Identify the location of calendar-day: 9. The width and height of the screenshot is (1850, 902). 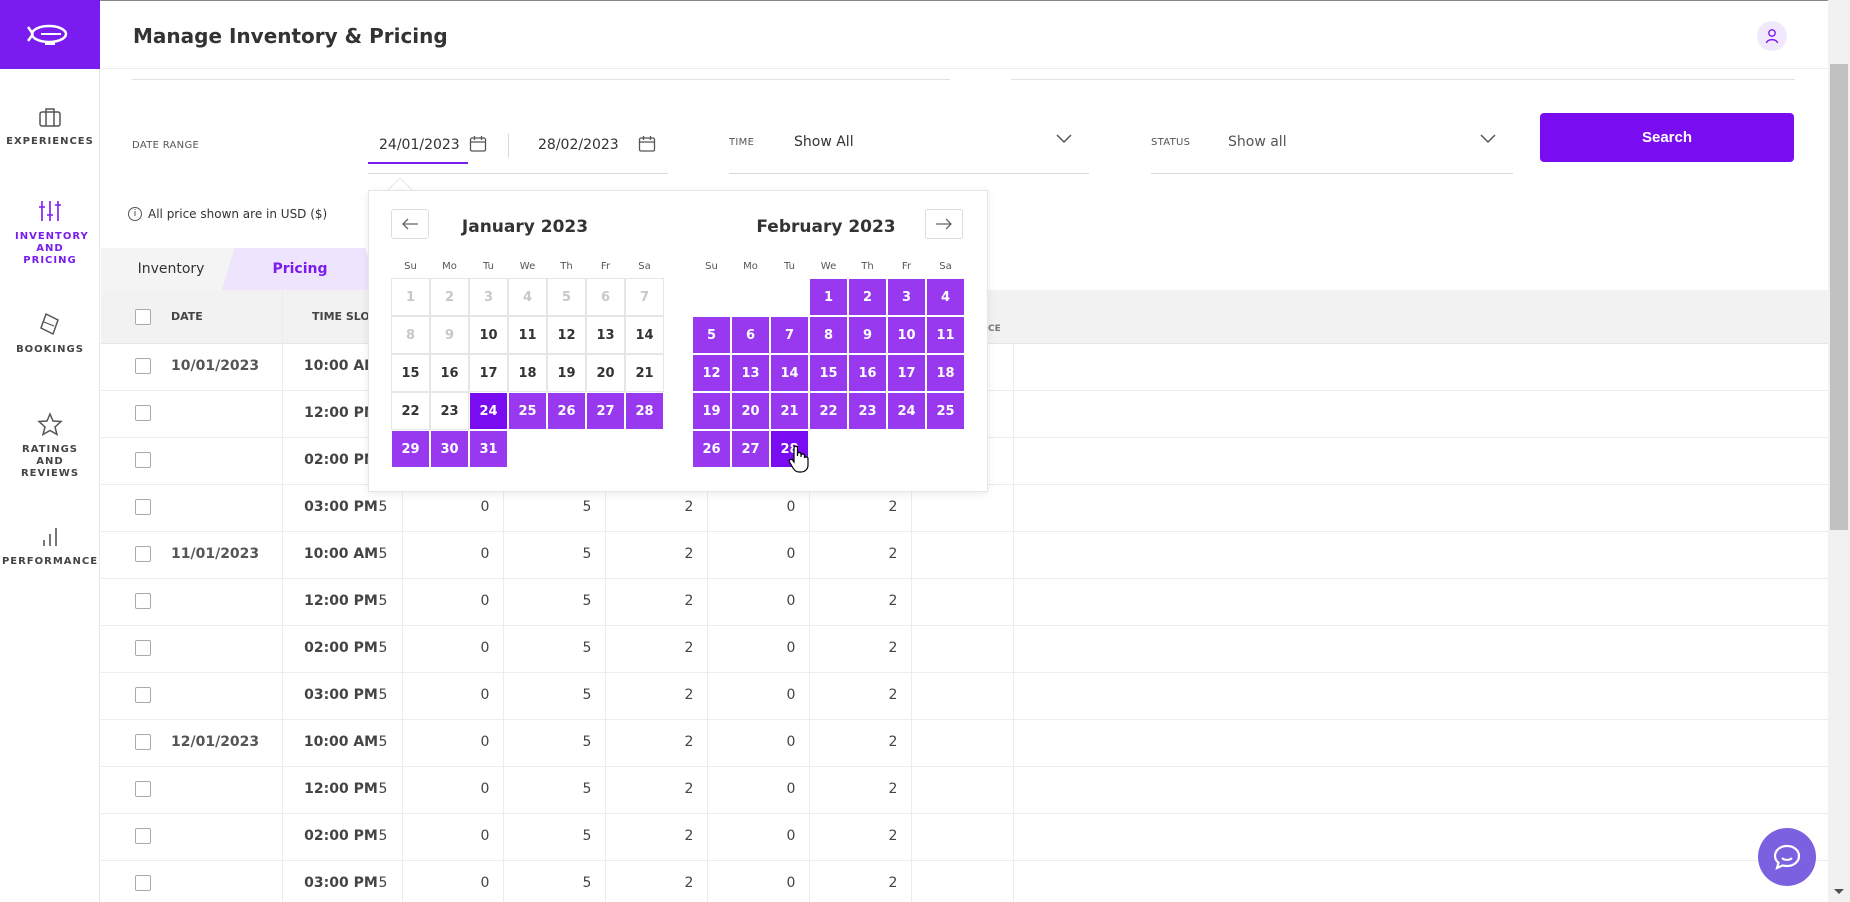
(867, 335).